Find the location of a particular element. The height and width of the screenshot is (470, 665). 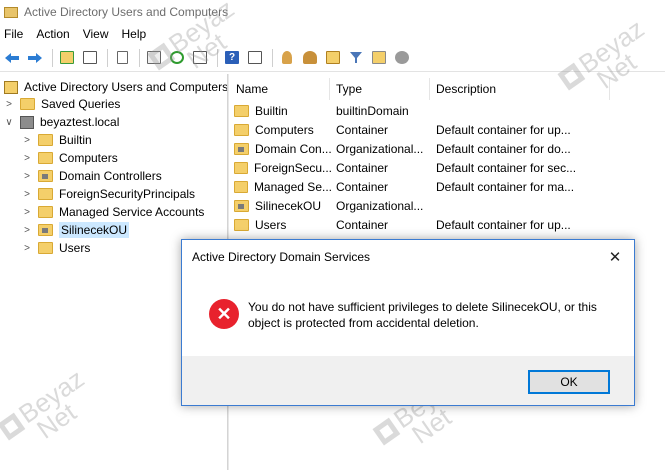

back-icon is located at coordinates (12, 58).